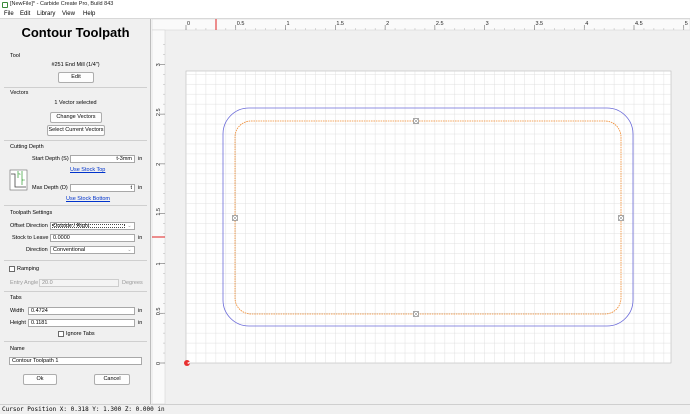 Image resolution: width=690 pixels, height=414 pixels. I want to click on ruler-left-label: 1.5, so click(159, 212).